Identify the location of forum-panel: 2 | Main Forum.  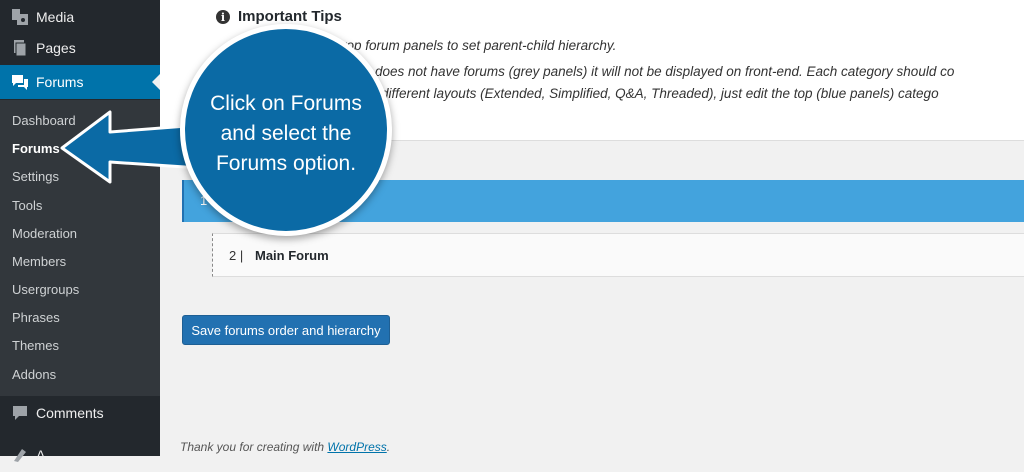
(618, 255).